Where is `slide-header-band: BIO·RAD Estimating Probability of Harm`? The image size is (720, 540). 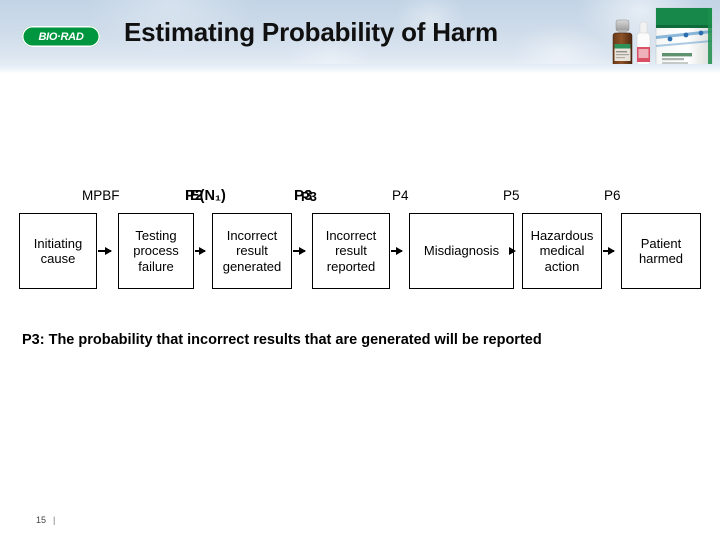
slide-header-band: BIO·RAD Estimating Probability of Harm is located at coordinates (360, 36).